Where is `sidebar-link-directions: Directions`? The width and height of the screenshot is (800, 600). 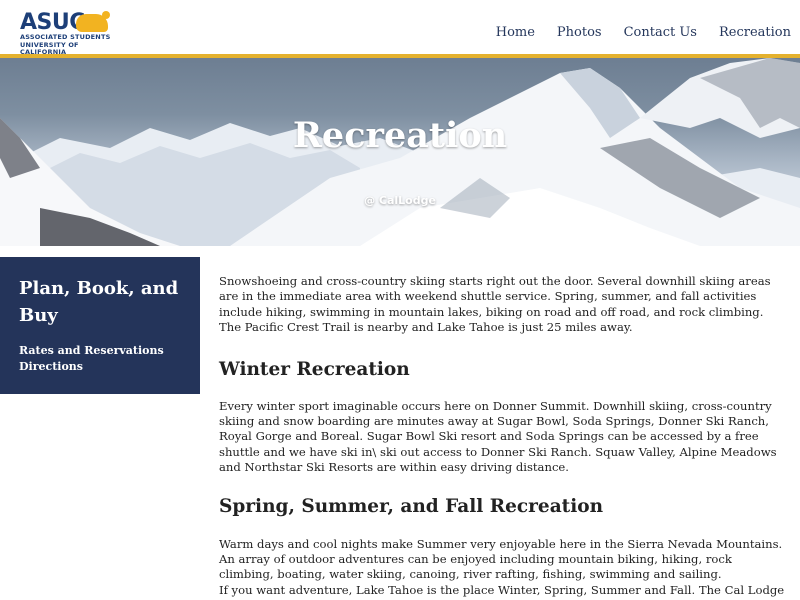
sidebar-link-directions: Directions is located at coordinates (91, 367).